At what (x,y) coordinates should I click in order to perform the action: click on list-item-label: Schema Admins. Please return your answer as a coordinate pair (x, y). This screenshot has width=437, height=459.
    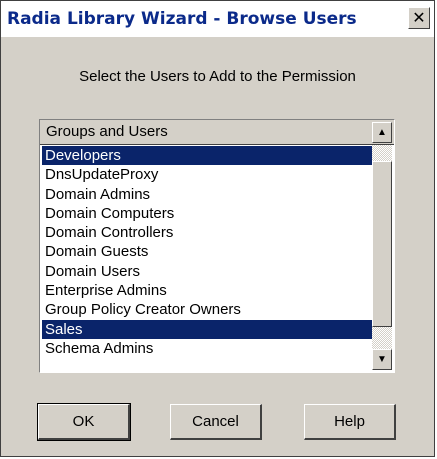
    Looking at the image, I should click on (99, 348).